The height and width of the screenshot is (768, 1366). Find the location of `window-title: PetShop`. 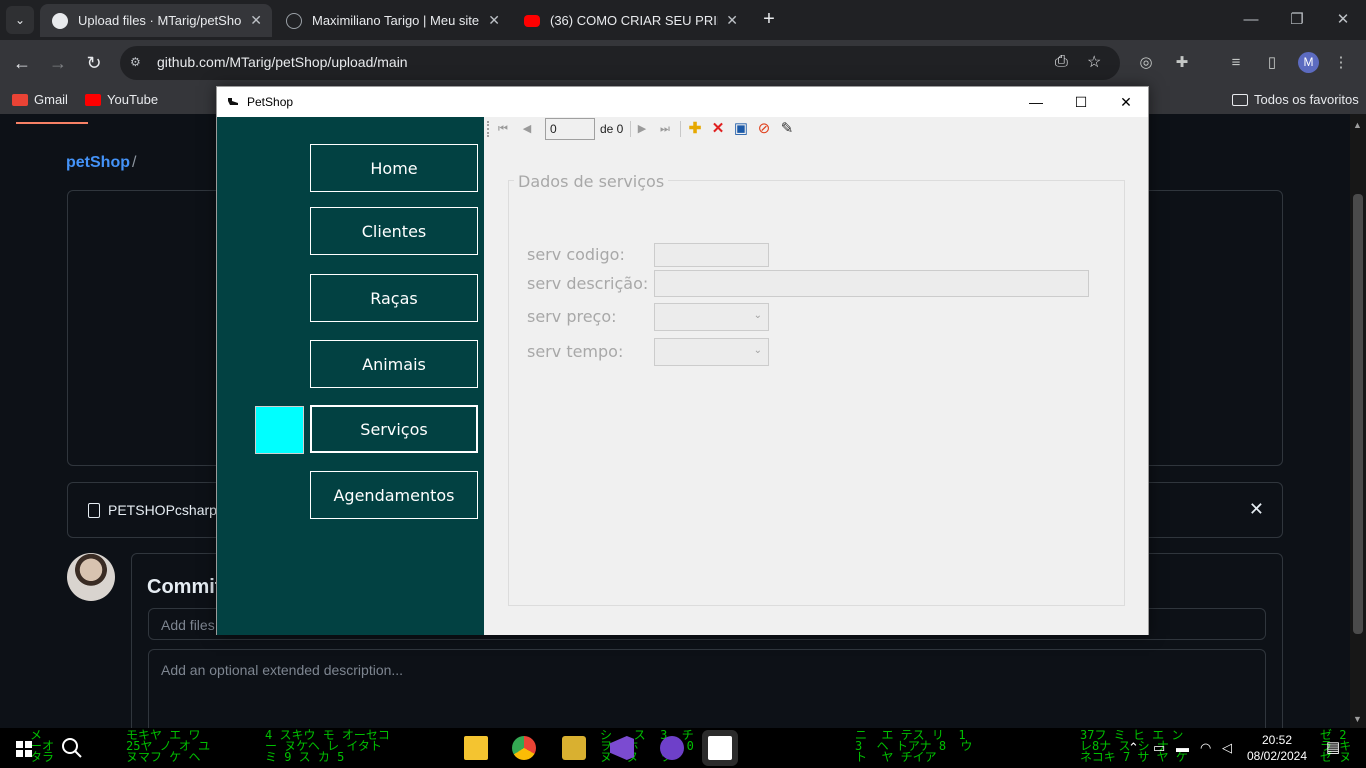

window-title: PetShop is located at coordinates (270, 102).